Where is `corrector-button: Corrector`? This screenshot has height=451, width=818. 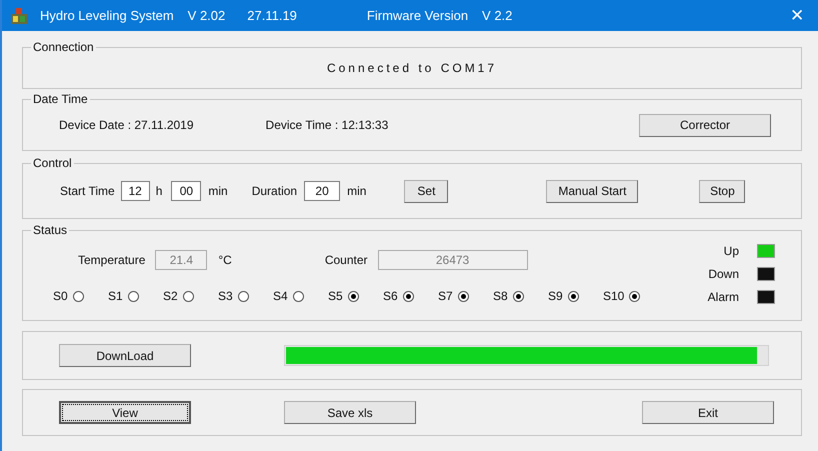 corrector-button: Corrector is located at coordinates (705, 125).